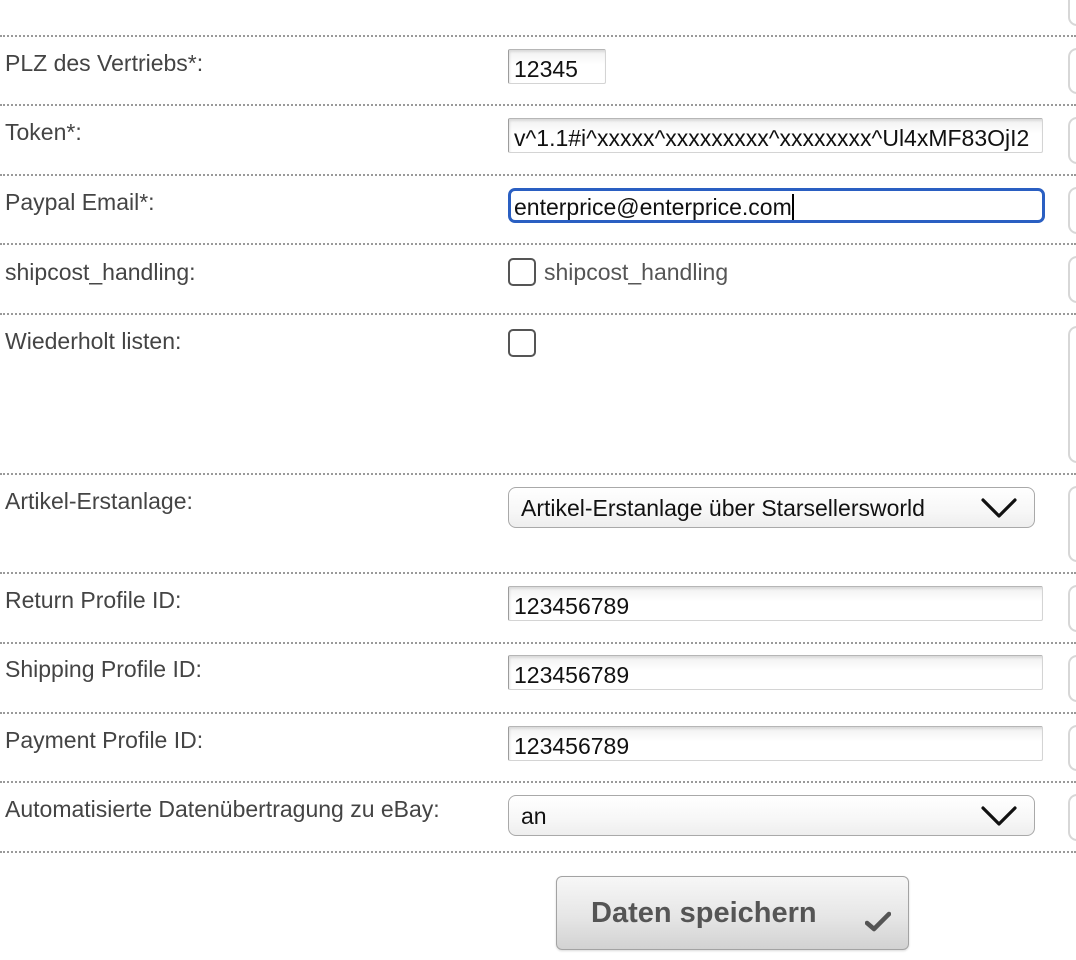 The image size is (1076, 960). I want to click on auto-datenuebertragung-selected: an, so click(534, 816).